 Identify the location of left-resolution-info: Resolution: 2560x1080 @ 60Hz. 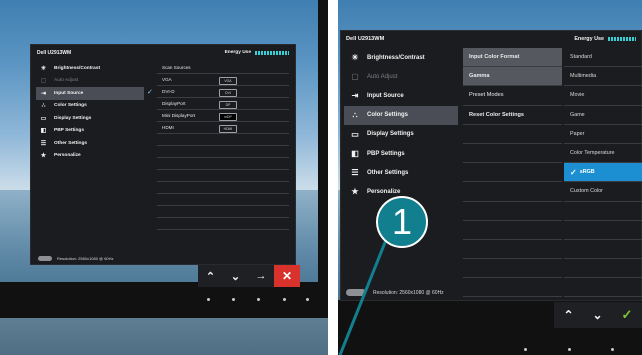
(76, 258).